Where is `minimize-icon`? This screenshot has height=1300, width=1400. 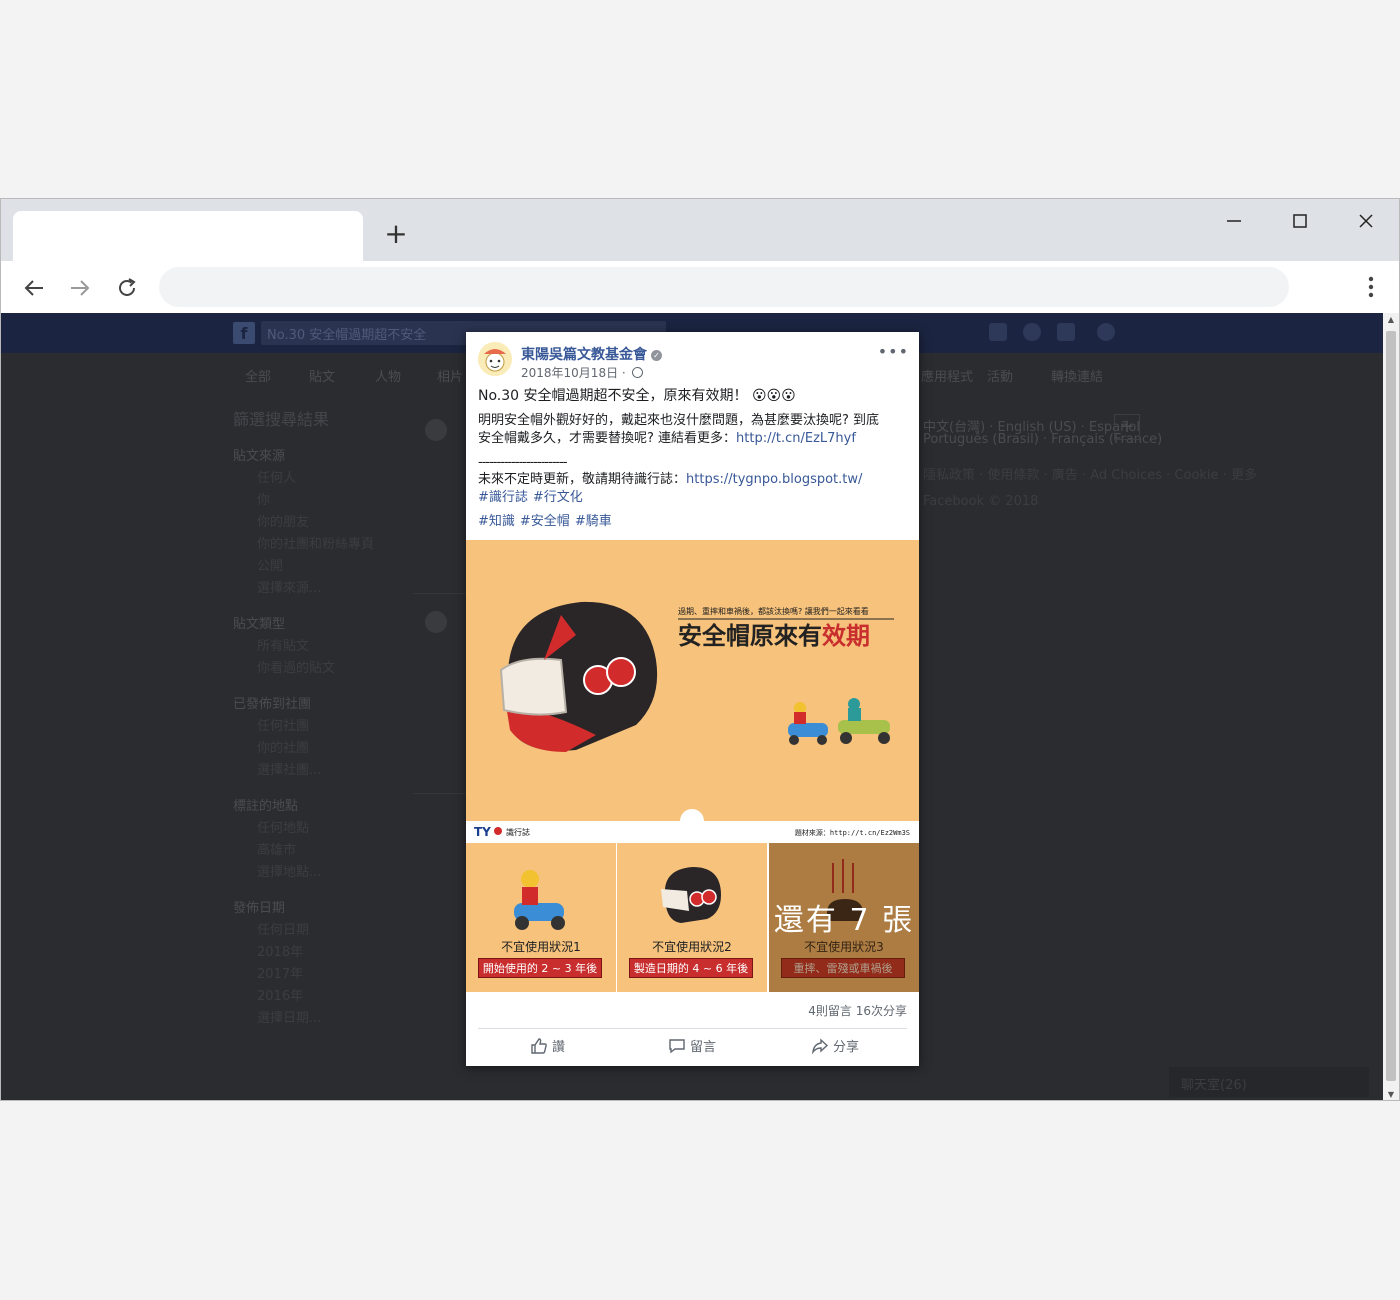
minimize-icon is located at coordinates (1234, 221).